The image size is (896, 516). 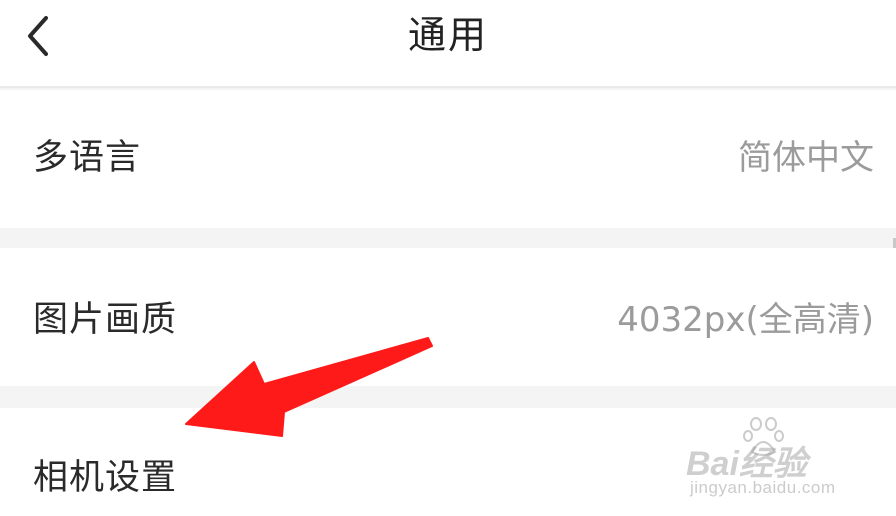 What do you see at coordinates (105, 320) in the screenshot?
I see `image-quality-label: 图片画质` at bounding box center [105, 320].